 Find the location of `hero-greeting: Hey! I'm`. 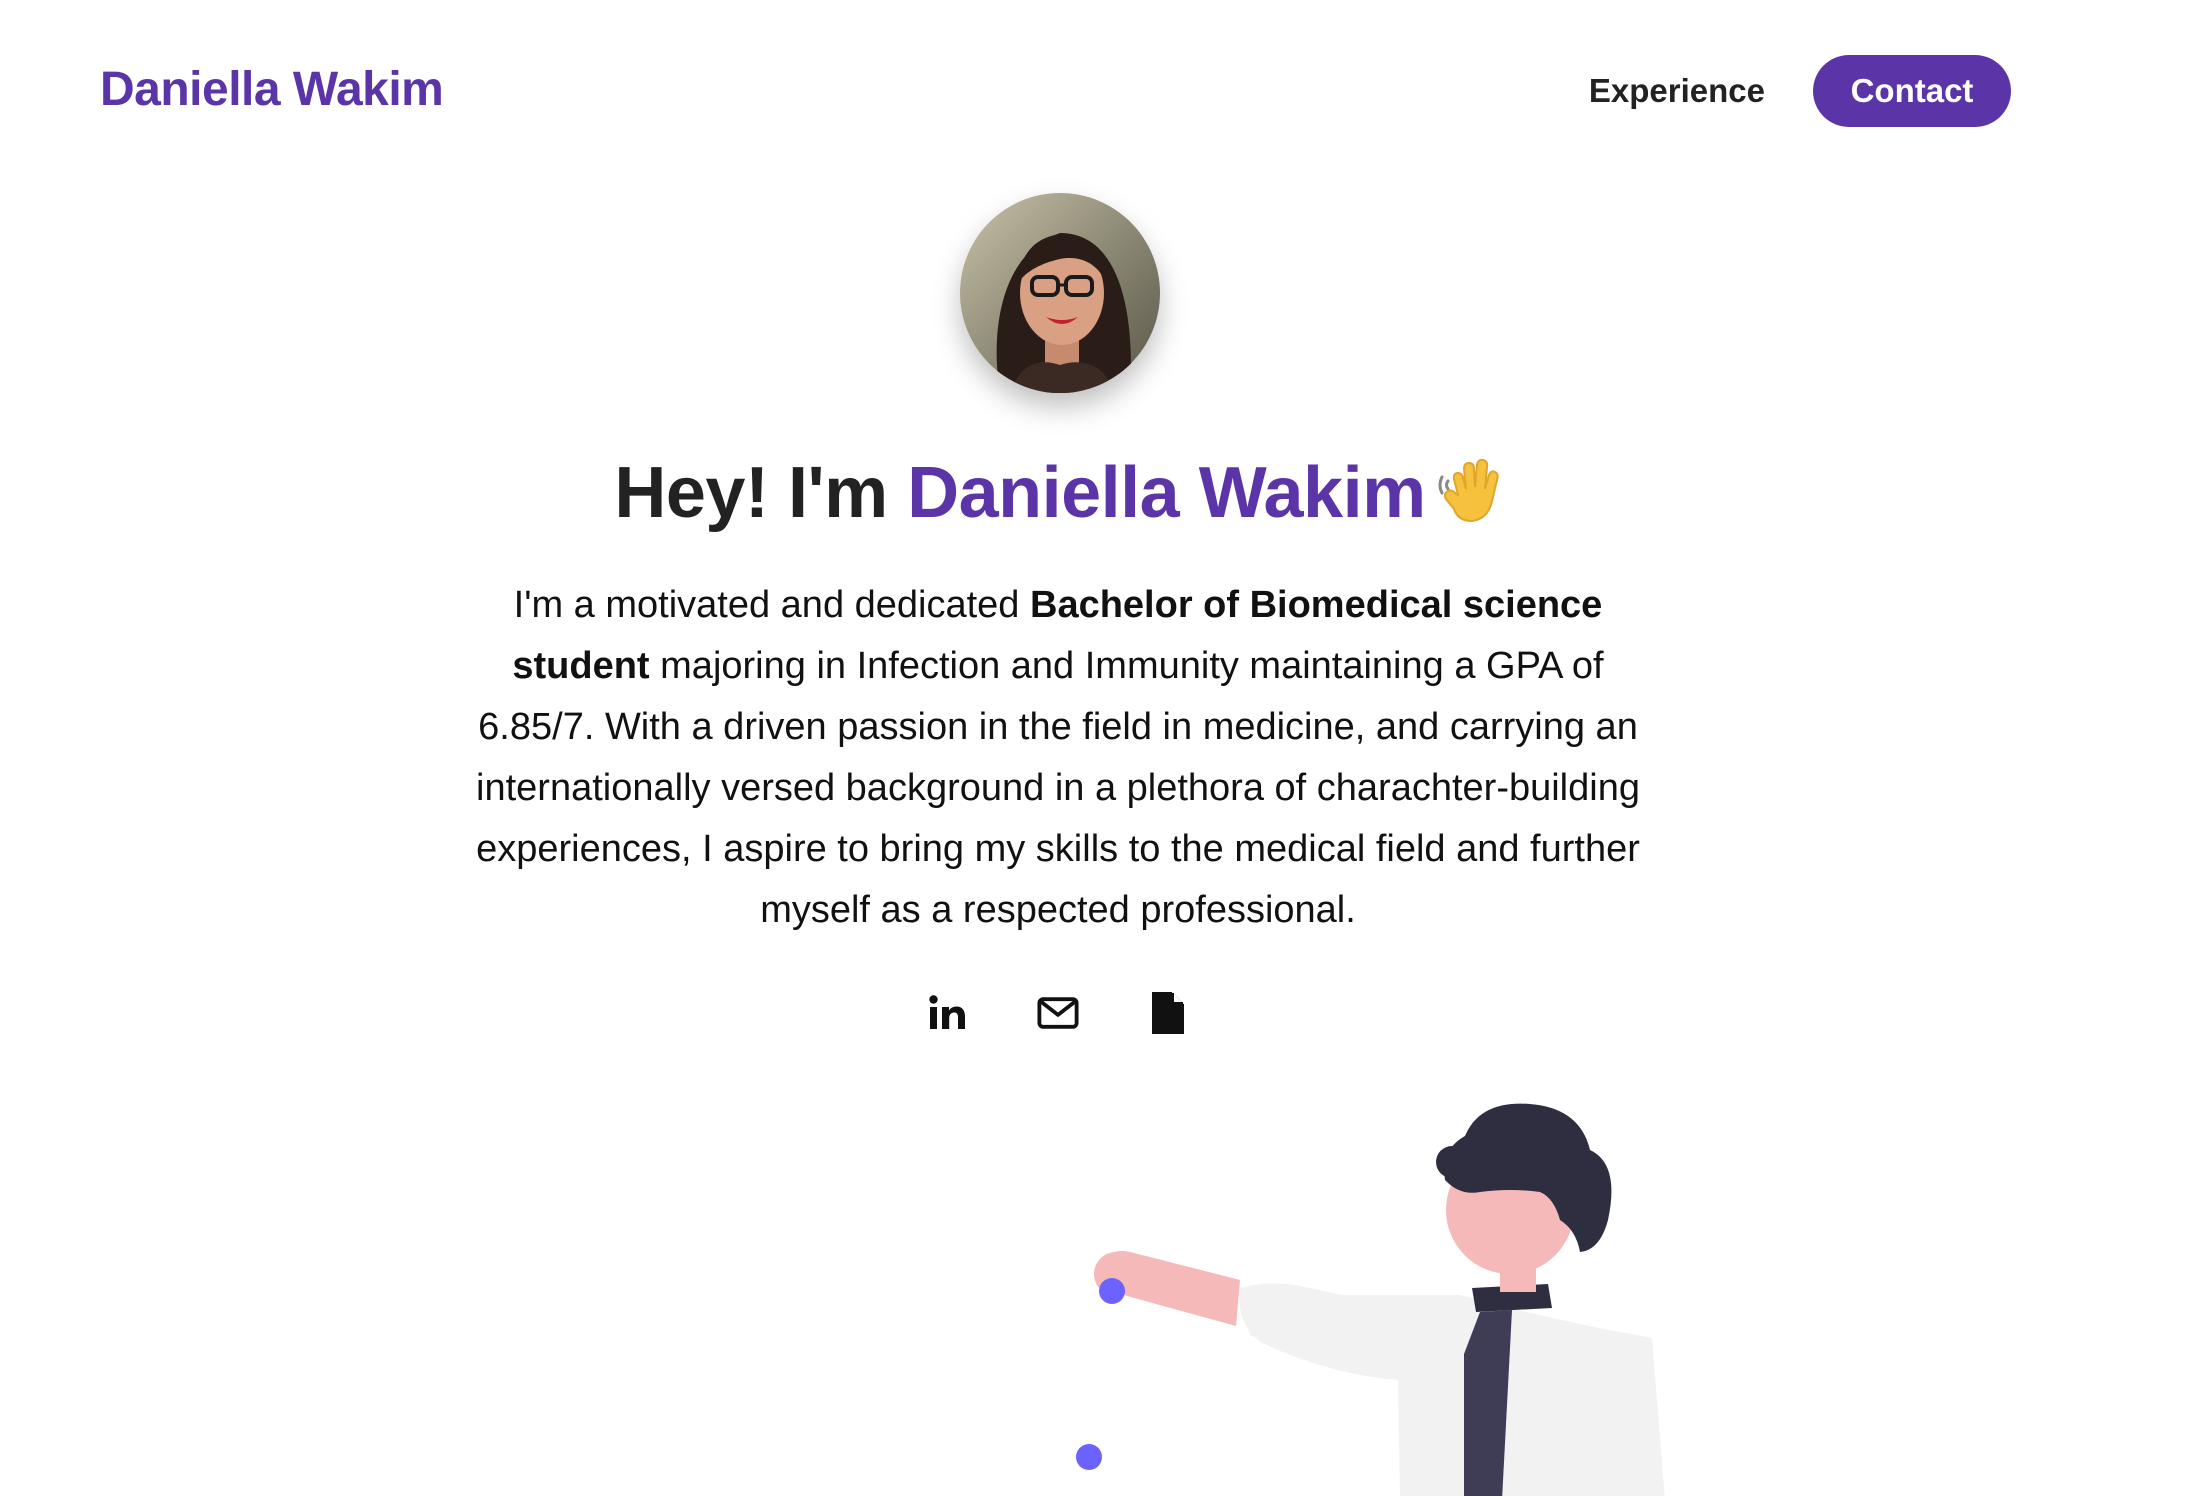

hero-greeting: Hey! I'm is located at coordinates (761, 493).